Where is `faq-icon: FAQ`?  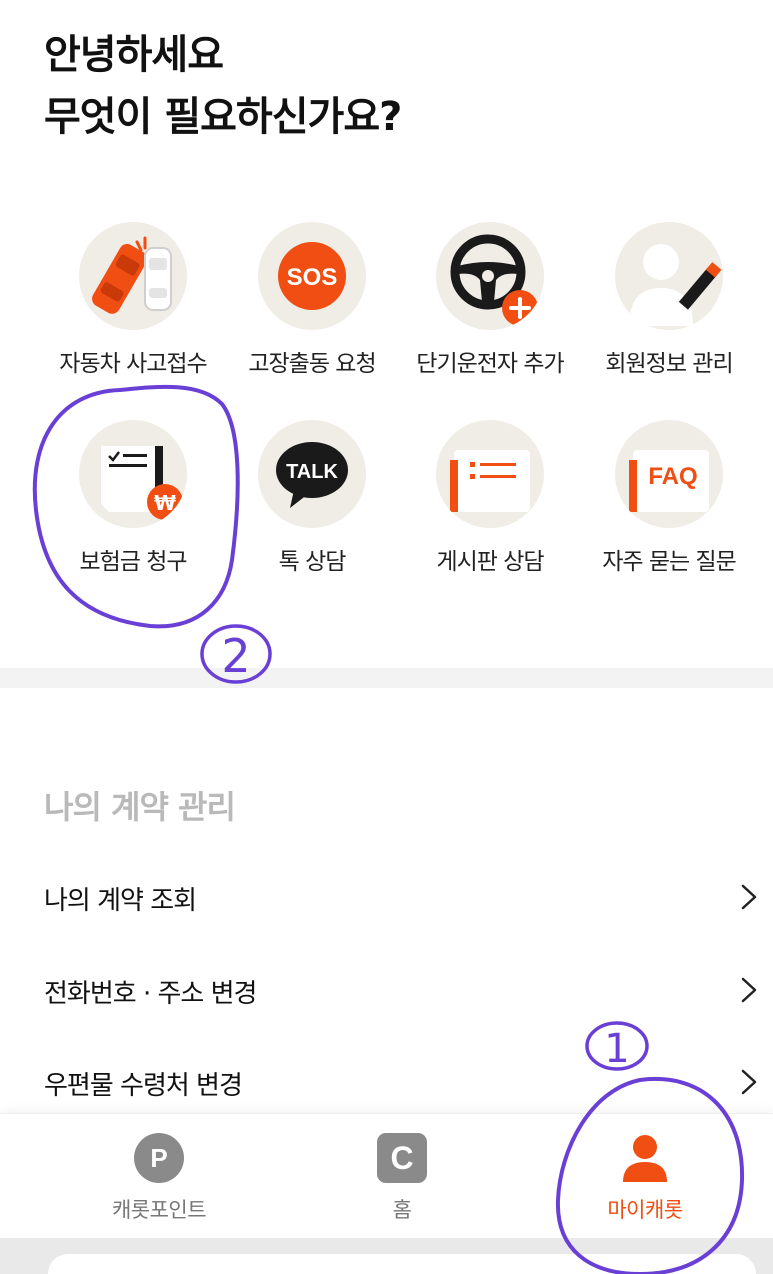
faq-icon: FAQ is located at coordinates (669, 474).